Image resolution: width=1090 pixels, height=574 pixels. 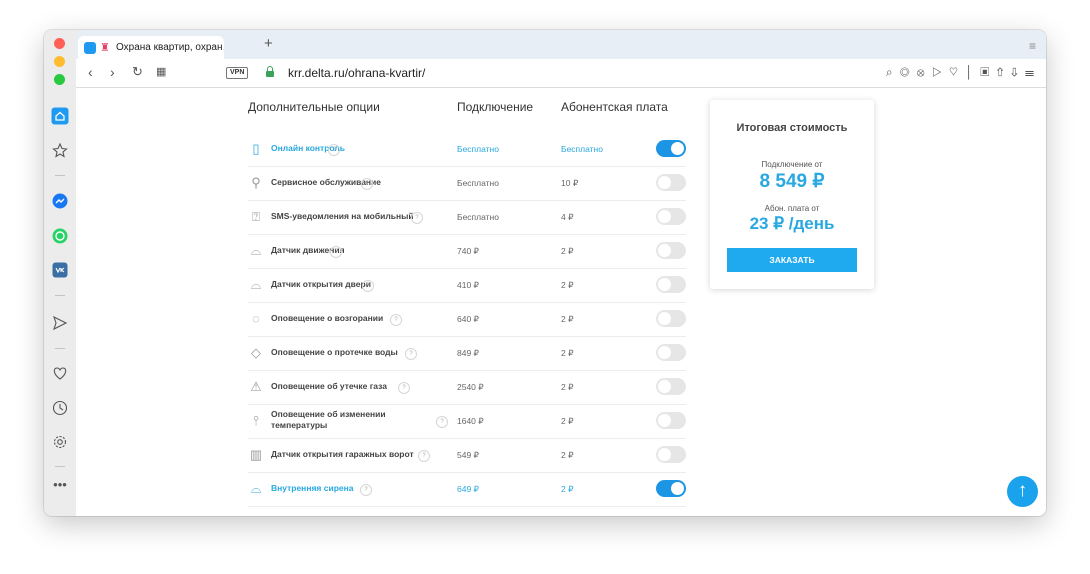 I want to click on browser-sidebar: •••, so click(x=60, y=273).